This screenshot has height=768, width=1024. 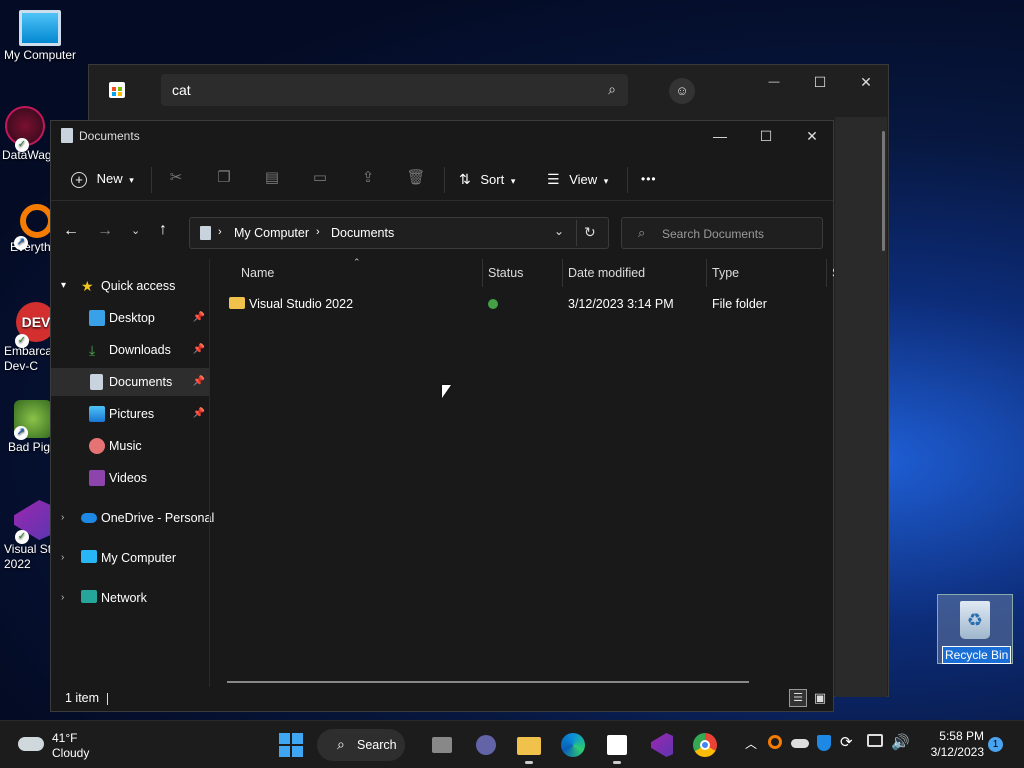 What do you see at coordinates (951, 744) in the screenshot?
I see `clock: 5:58 PM 3/12/2023` at bounding box center [951, 744].